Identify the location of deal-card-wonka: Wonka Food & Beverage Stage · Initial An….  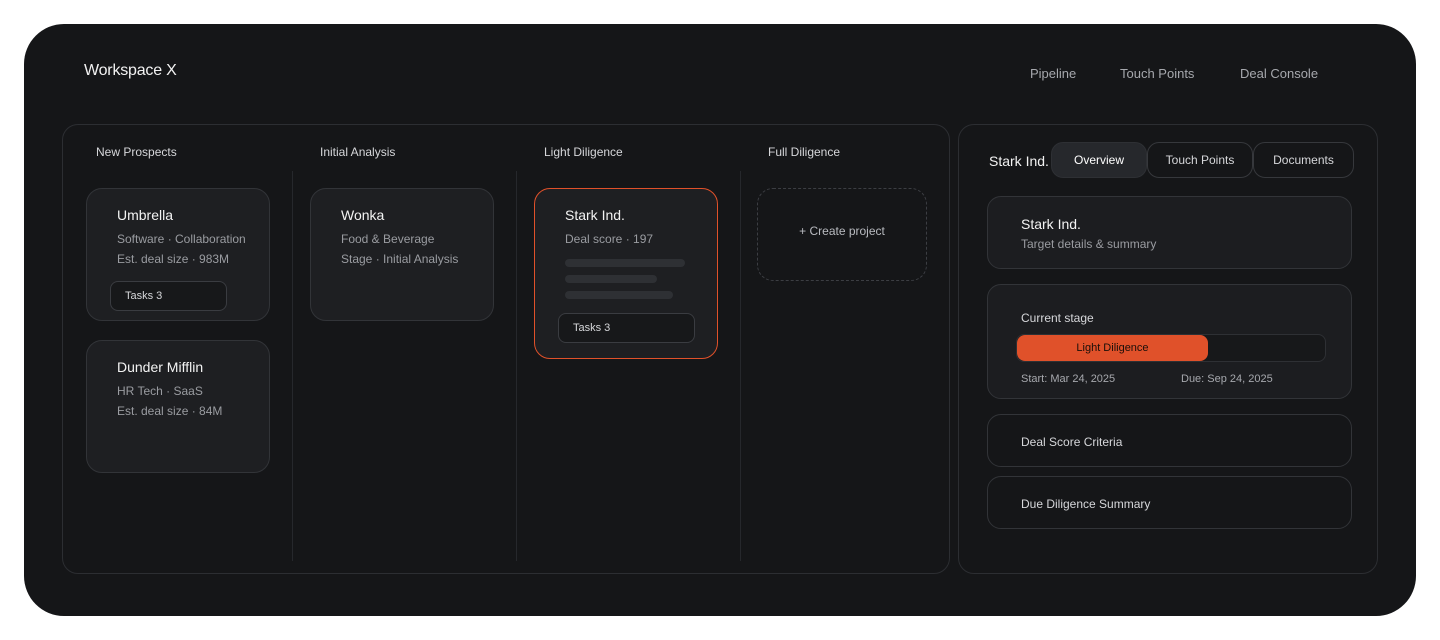
(402, 254).